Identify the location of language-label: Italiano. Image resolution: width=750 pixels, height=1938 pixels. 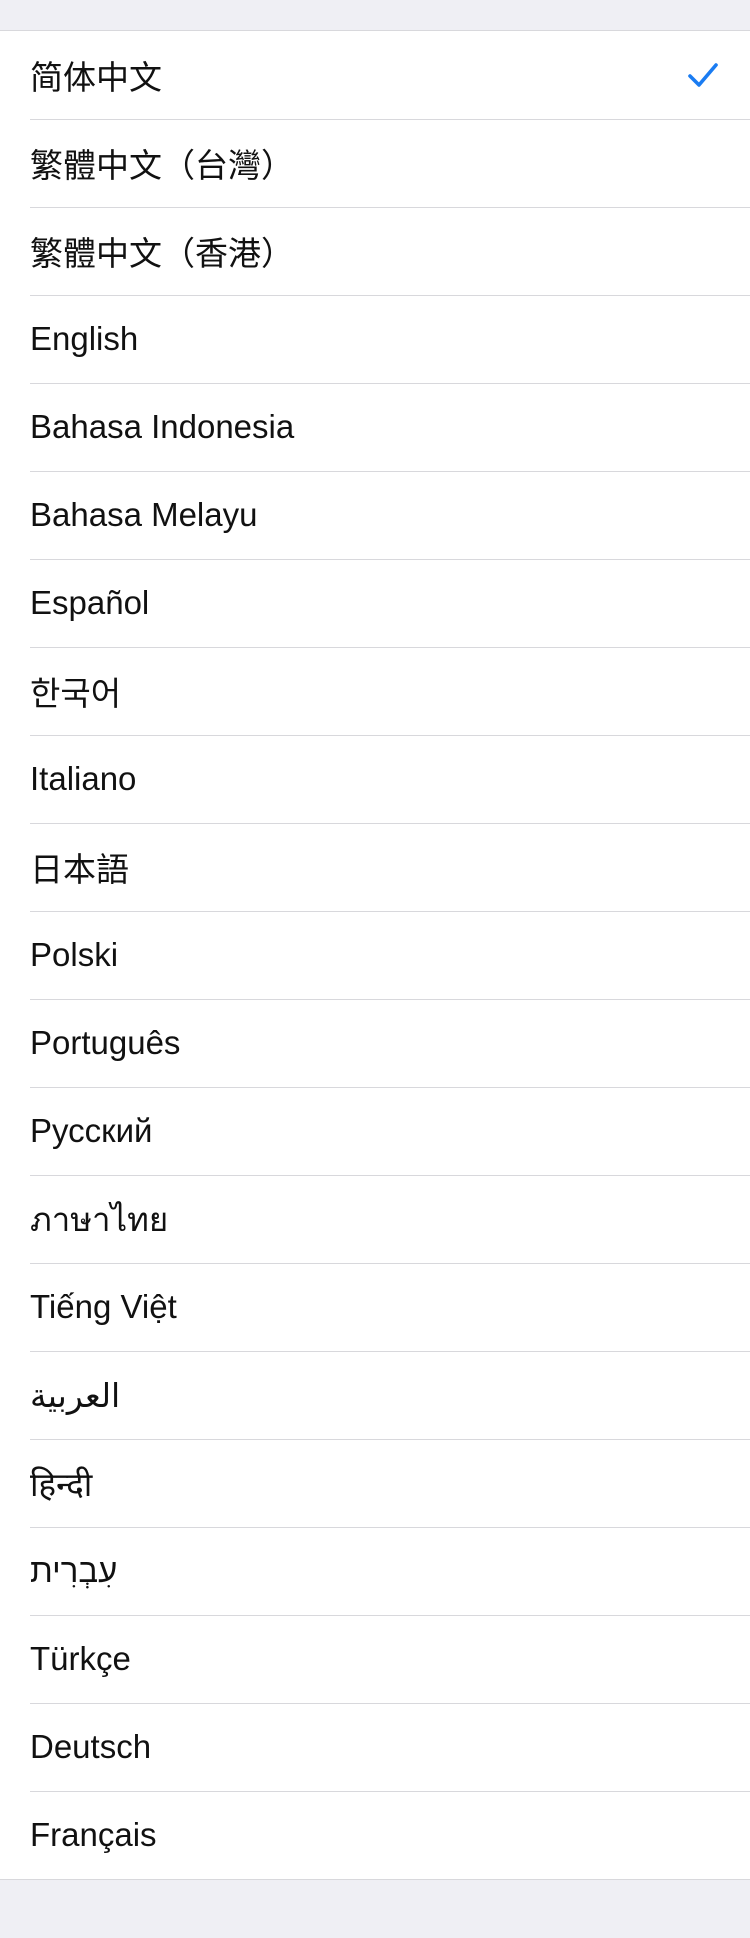
(83, 778).